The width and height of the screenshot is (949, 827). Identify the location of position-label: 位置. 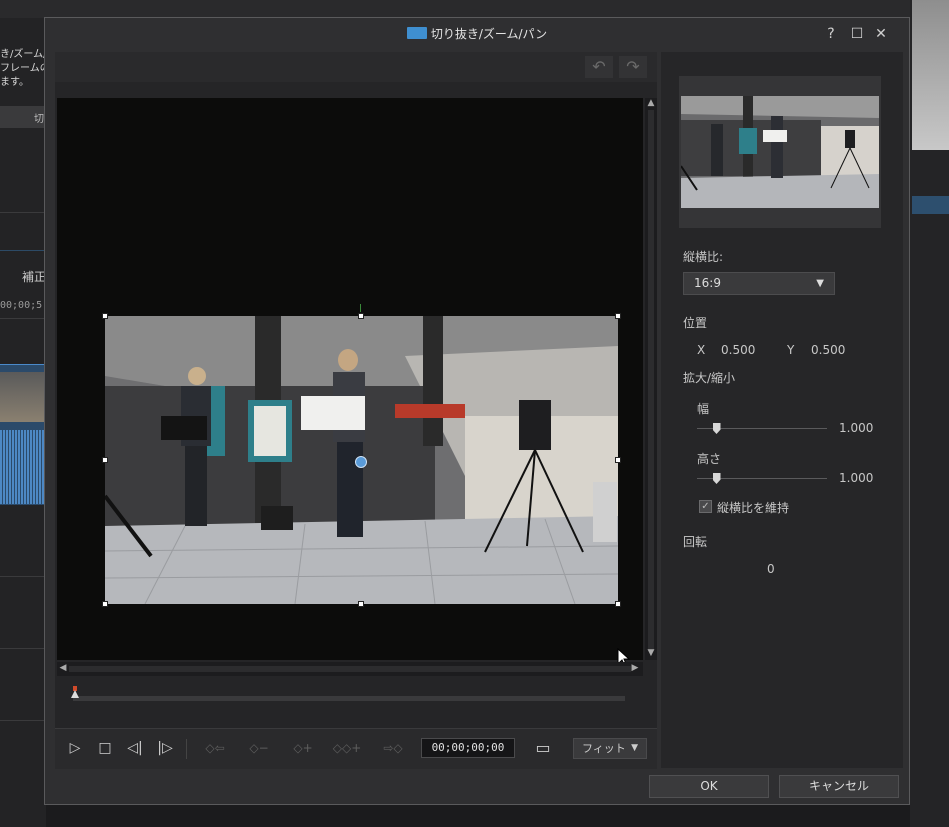
(695, 323).